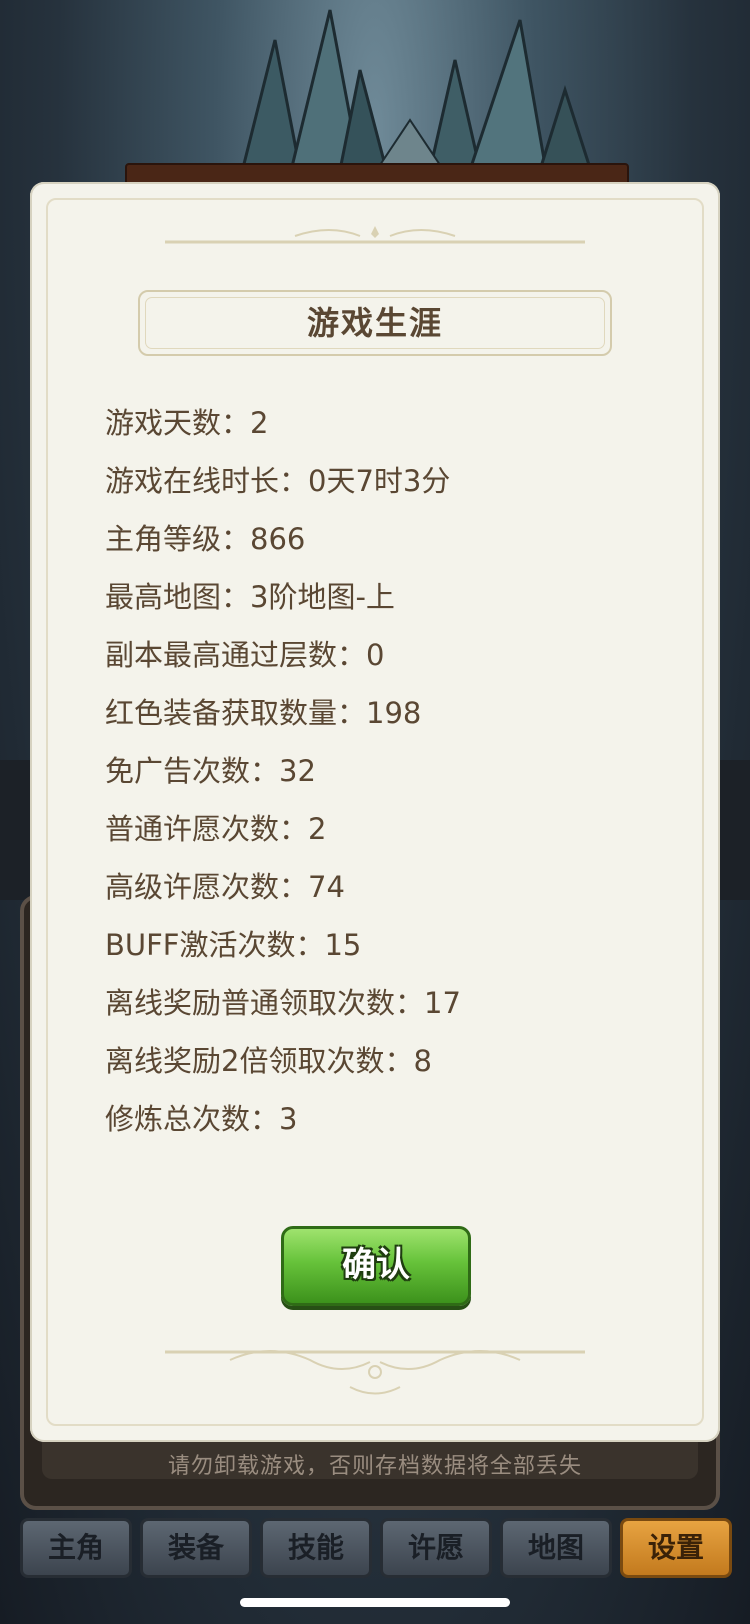 This screenshot has height=1624, width=750. Describe the element at coordinates (250, 597) in the screenshot. I see `stat-highest-map: 最高地图：3阶地图-上` at that location.